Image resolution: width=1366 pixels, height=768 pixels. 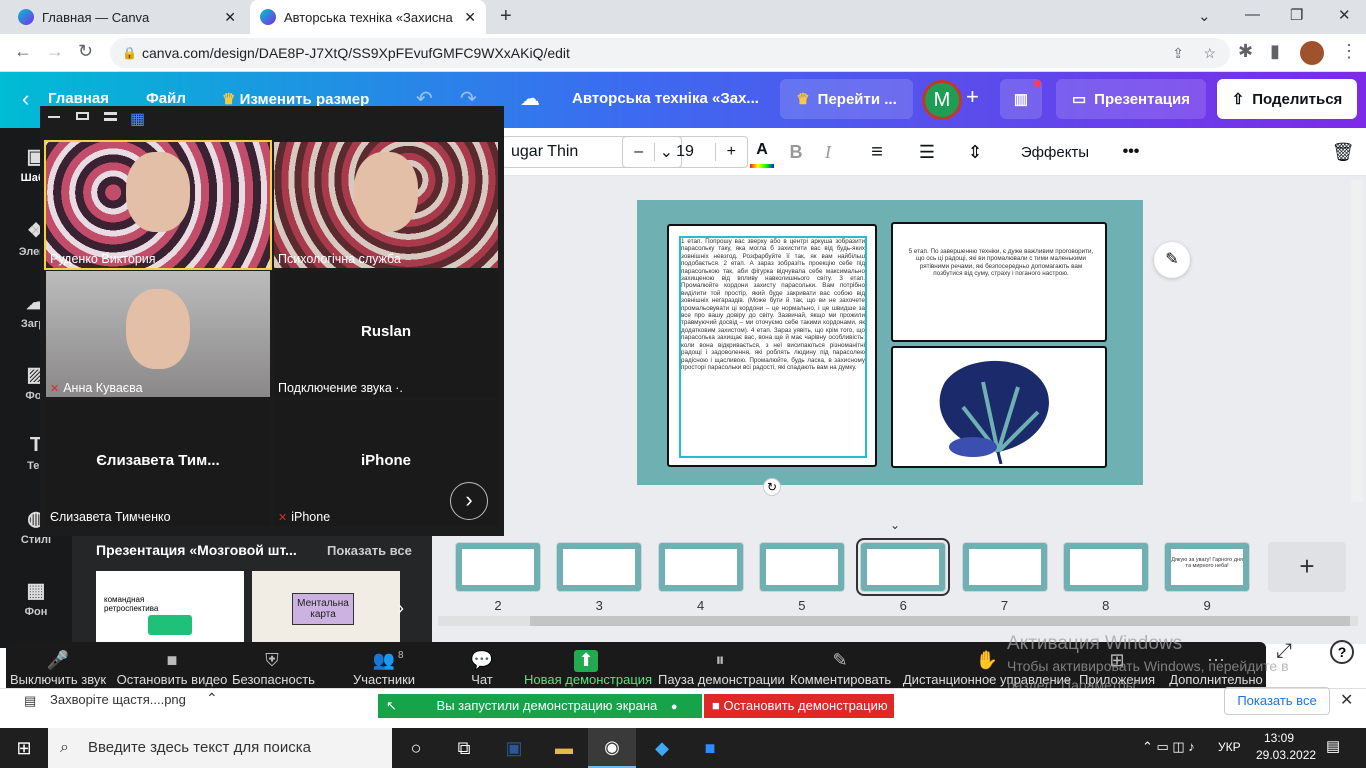 I want to click on add-comment-icon: ✎, so click(x=1172, y=260).